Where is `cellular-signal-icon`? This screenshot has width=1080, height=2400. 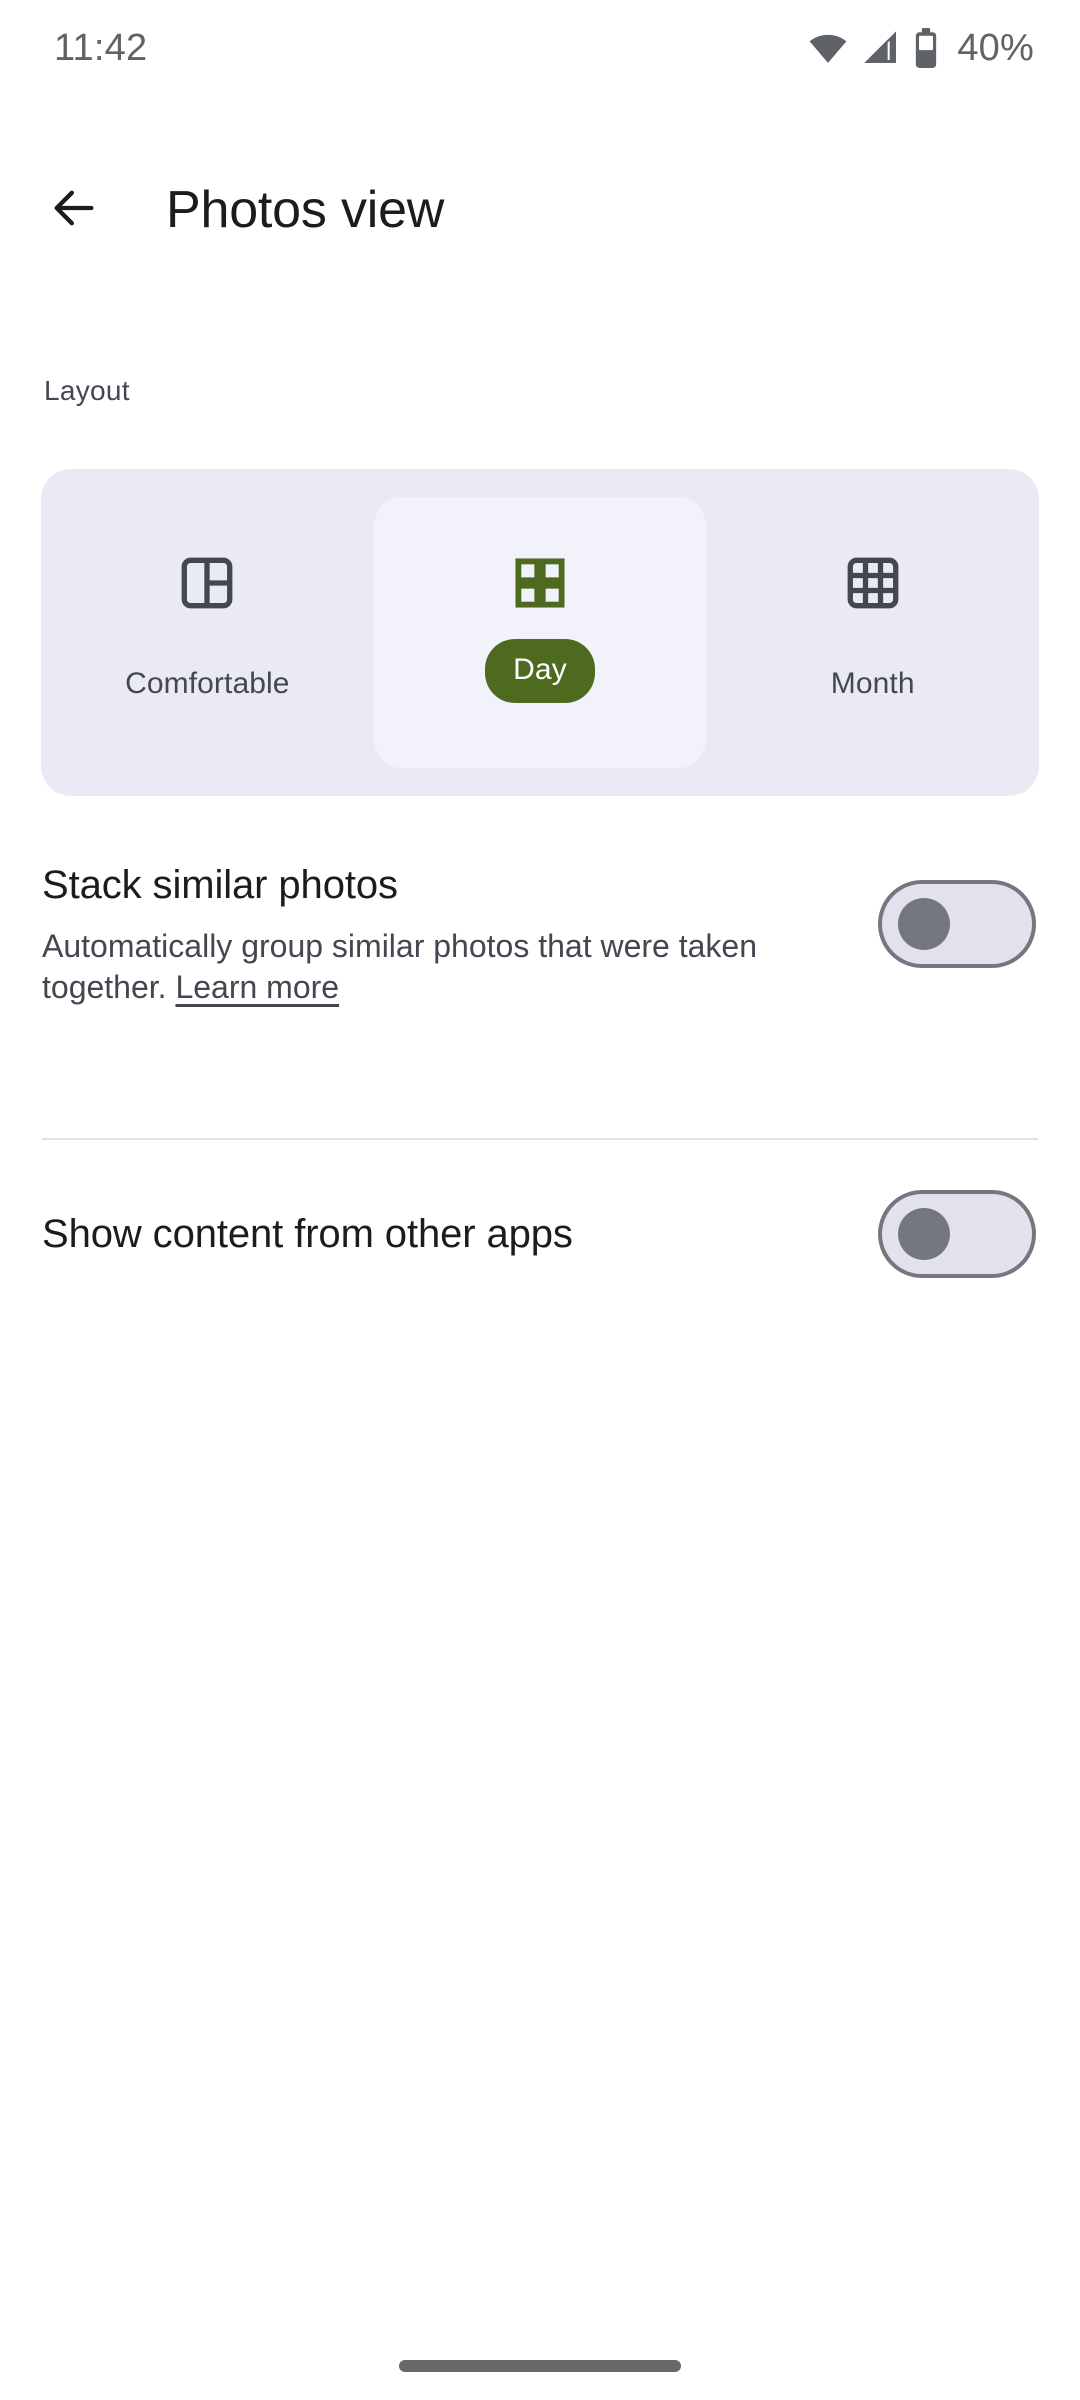
cellular-signal-icon is located at coordinates (881, 48).